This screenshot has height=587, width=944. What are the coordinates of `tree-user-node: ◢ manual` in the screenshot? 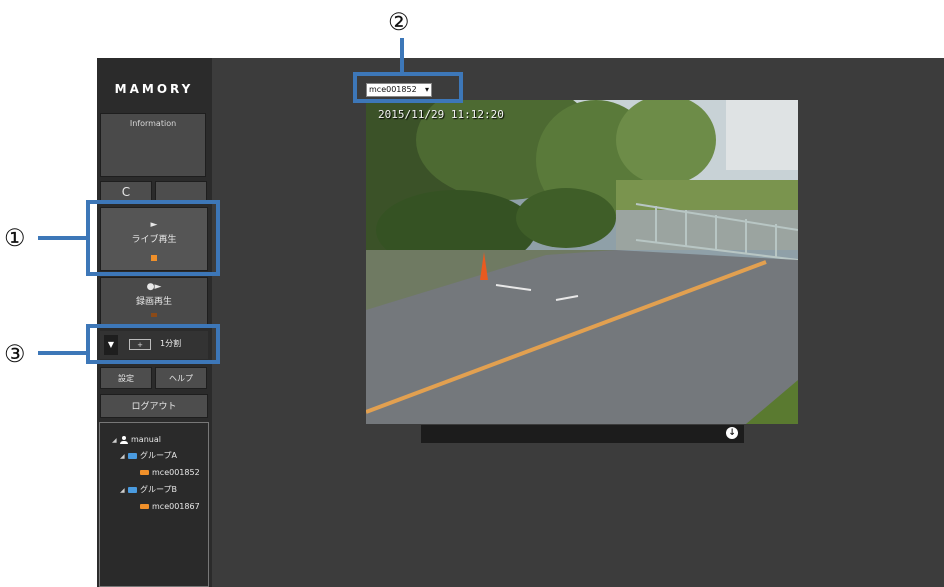 It's located at (136, 439).